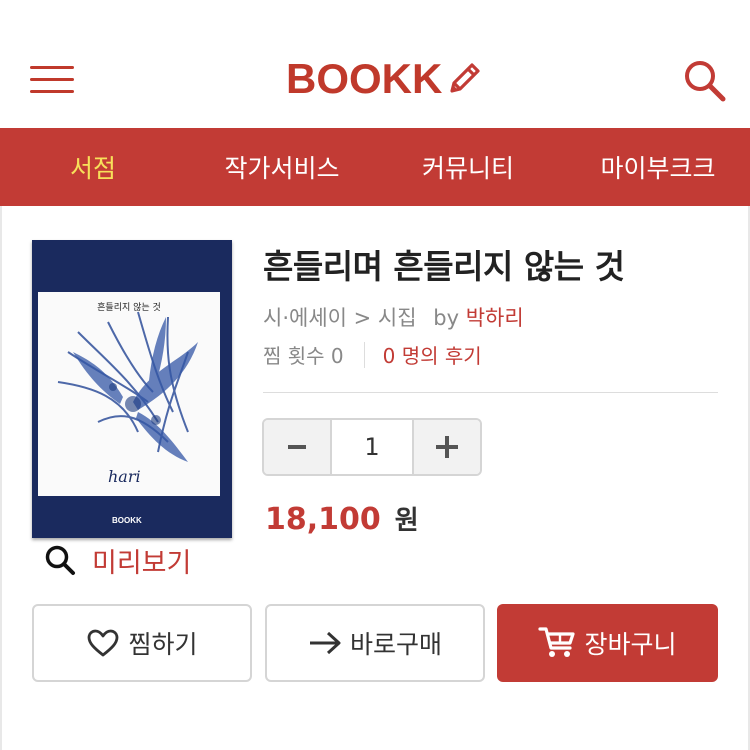 Image resolution: width=750 pixels, height=750 pixels. I want to click on buy-now-button: 바로구매, so click(375, 643).